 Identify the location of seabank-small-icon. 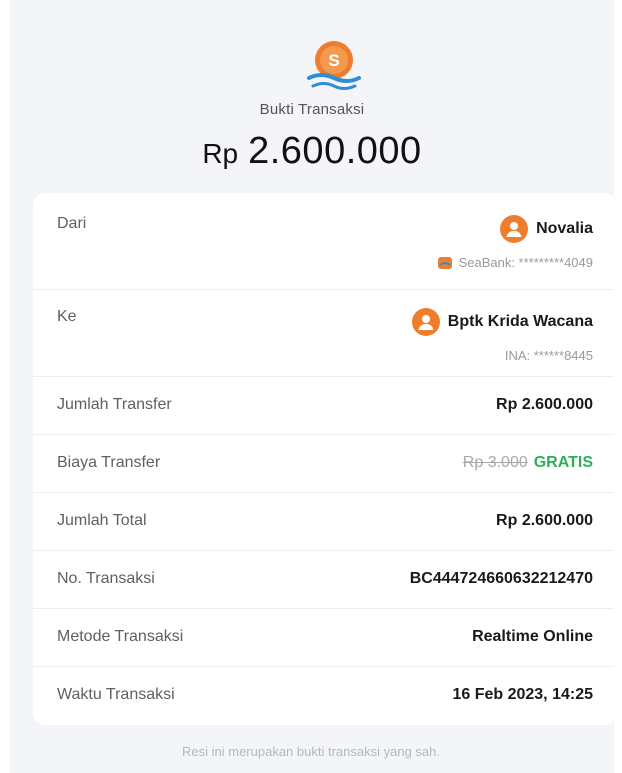
(444, 262).